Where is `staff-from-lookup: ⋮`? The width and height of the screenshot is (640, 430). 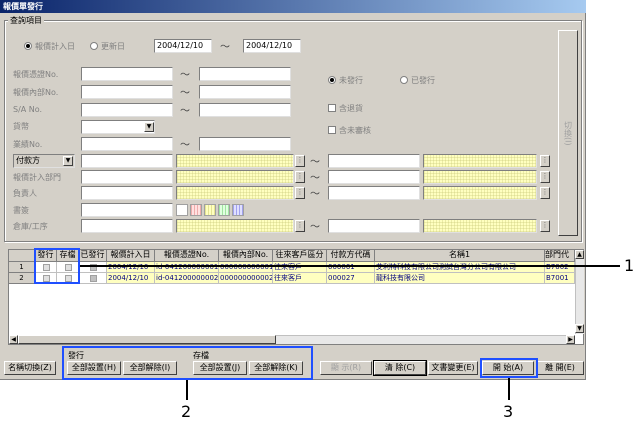
staff-from-lookup: ⋮ is located at coordinates (300, 193).